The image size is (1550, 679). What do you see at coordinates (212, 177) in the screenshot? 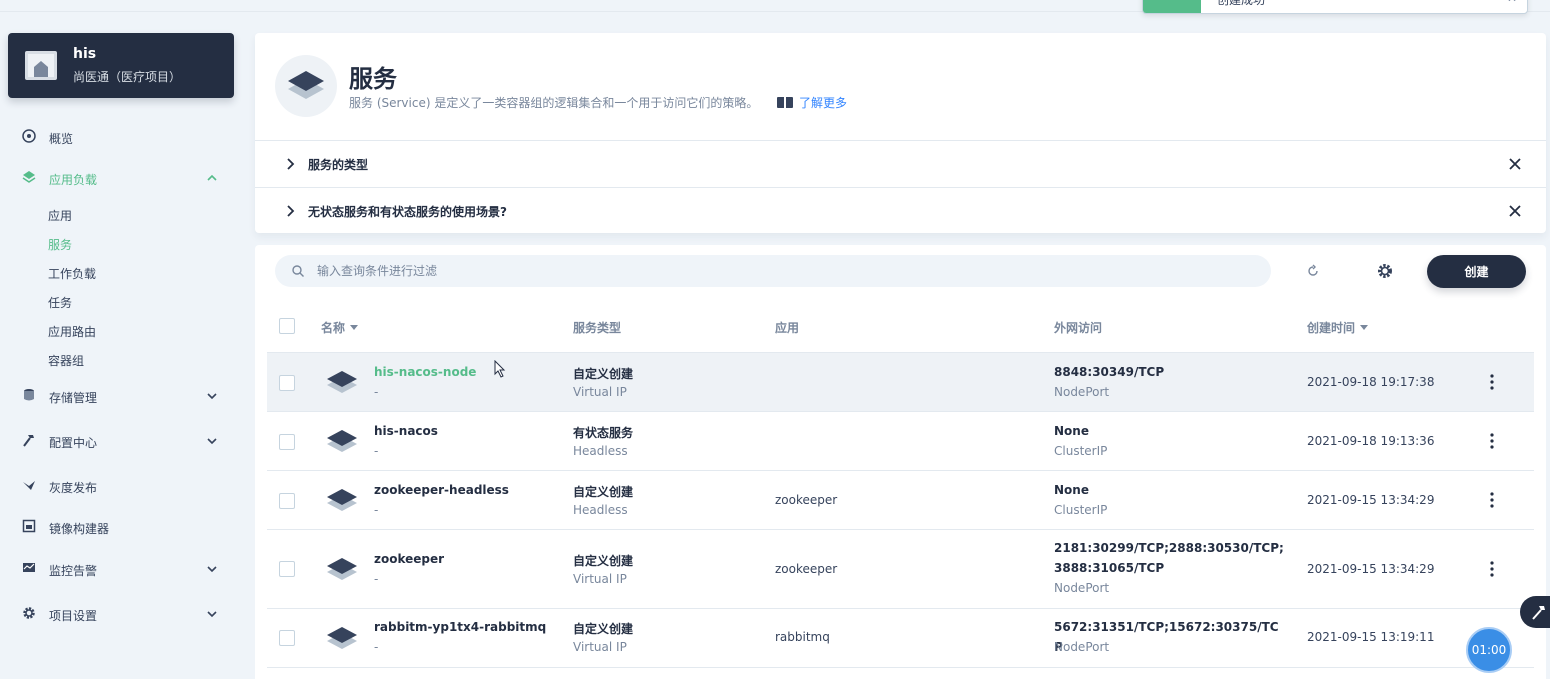
I see `chevron-up-icon` at bounding box center [212, 177].